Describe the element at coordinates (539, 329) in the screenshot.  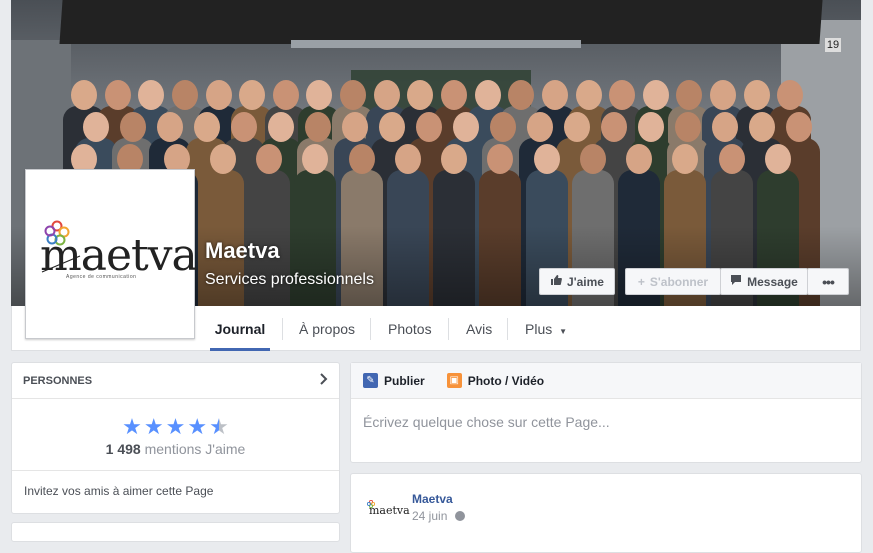
I see `tab-more-label: Plus` at that location.